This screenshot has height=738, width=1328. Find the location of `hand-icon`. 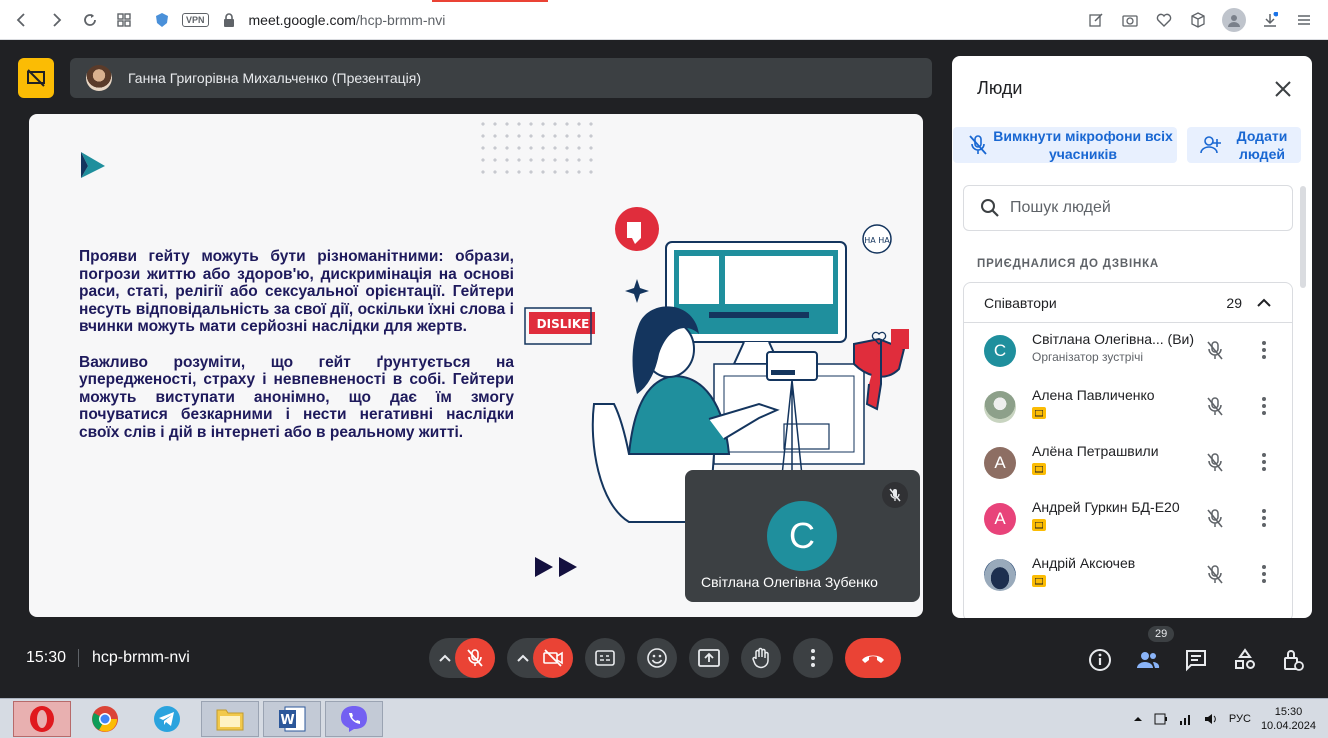

hand-icon is located at coordinates (760, 658).